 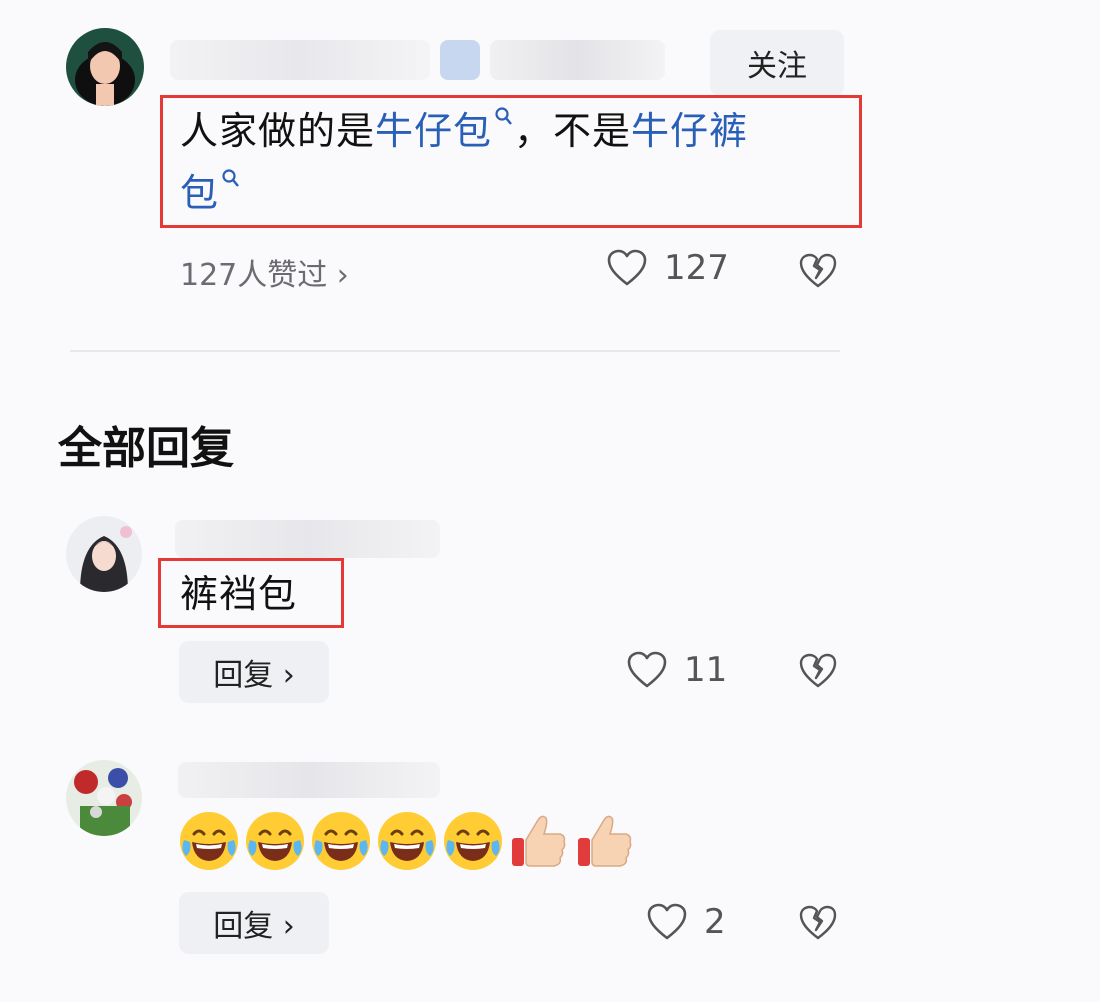 I want to click on reply-emoji-row, so click(x=407, y=841).